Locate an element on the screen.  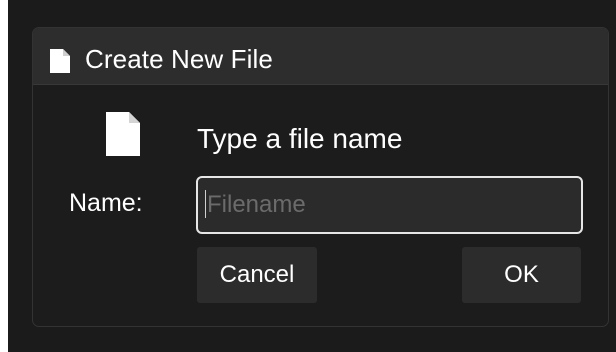
ok-button: OK is located at coordinates (521, 275).